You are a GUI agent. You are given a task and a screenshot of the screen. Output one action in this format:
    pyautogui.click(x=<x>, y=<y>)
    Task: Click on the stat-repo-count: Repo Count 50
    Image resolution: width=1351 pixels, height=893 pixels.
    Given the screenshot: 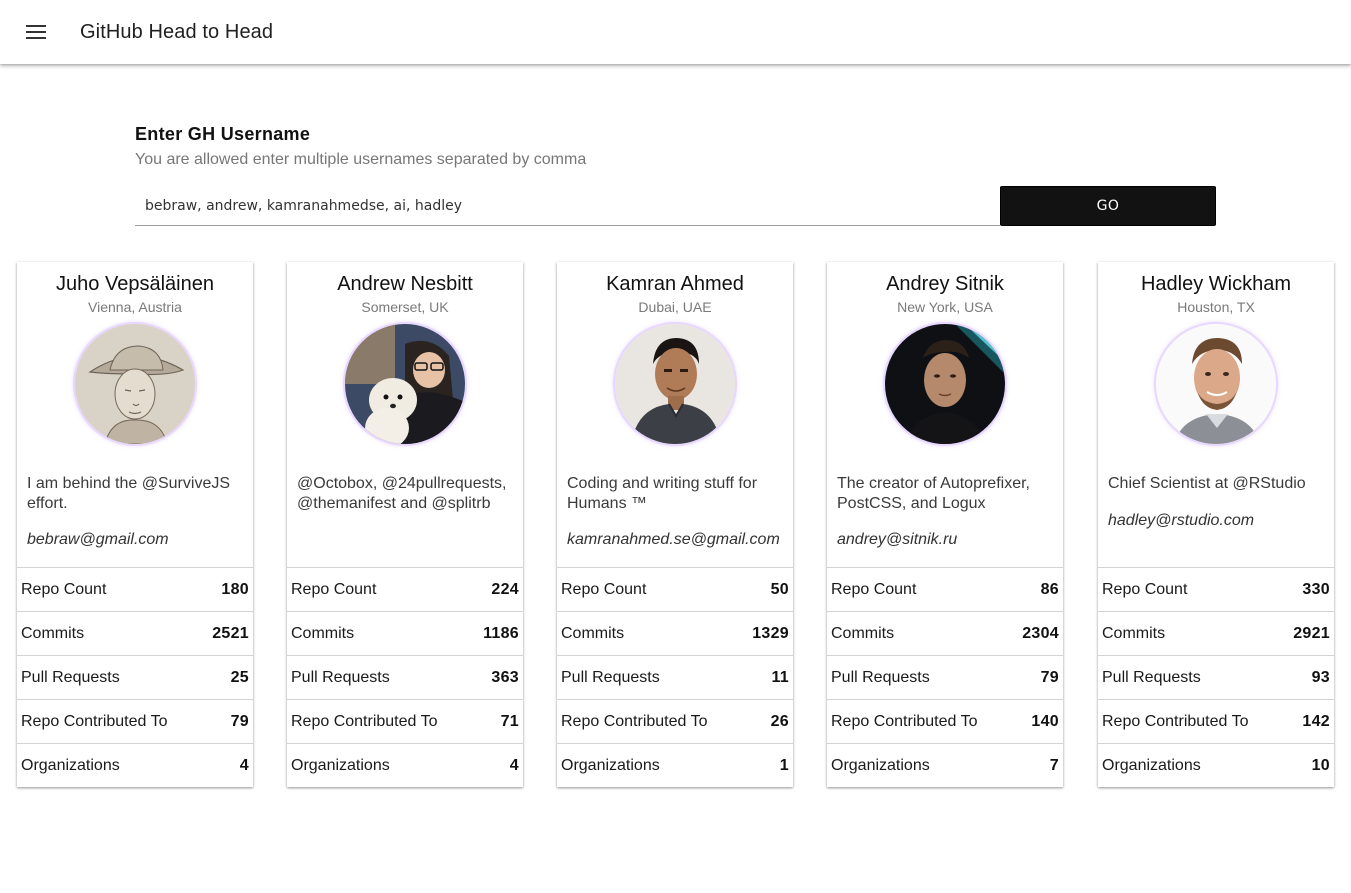 What is the action you would take?
    pyautogui.click(x=675, y=589)
    